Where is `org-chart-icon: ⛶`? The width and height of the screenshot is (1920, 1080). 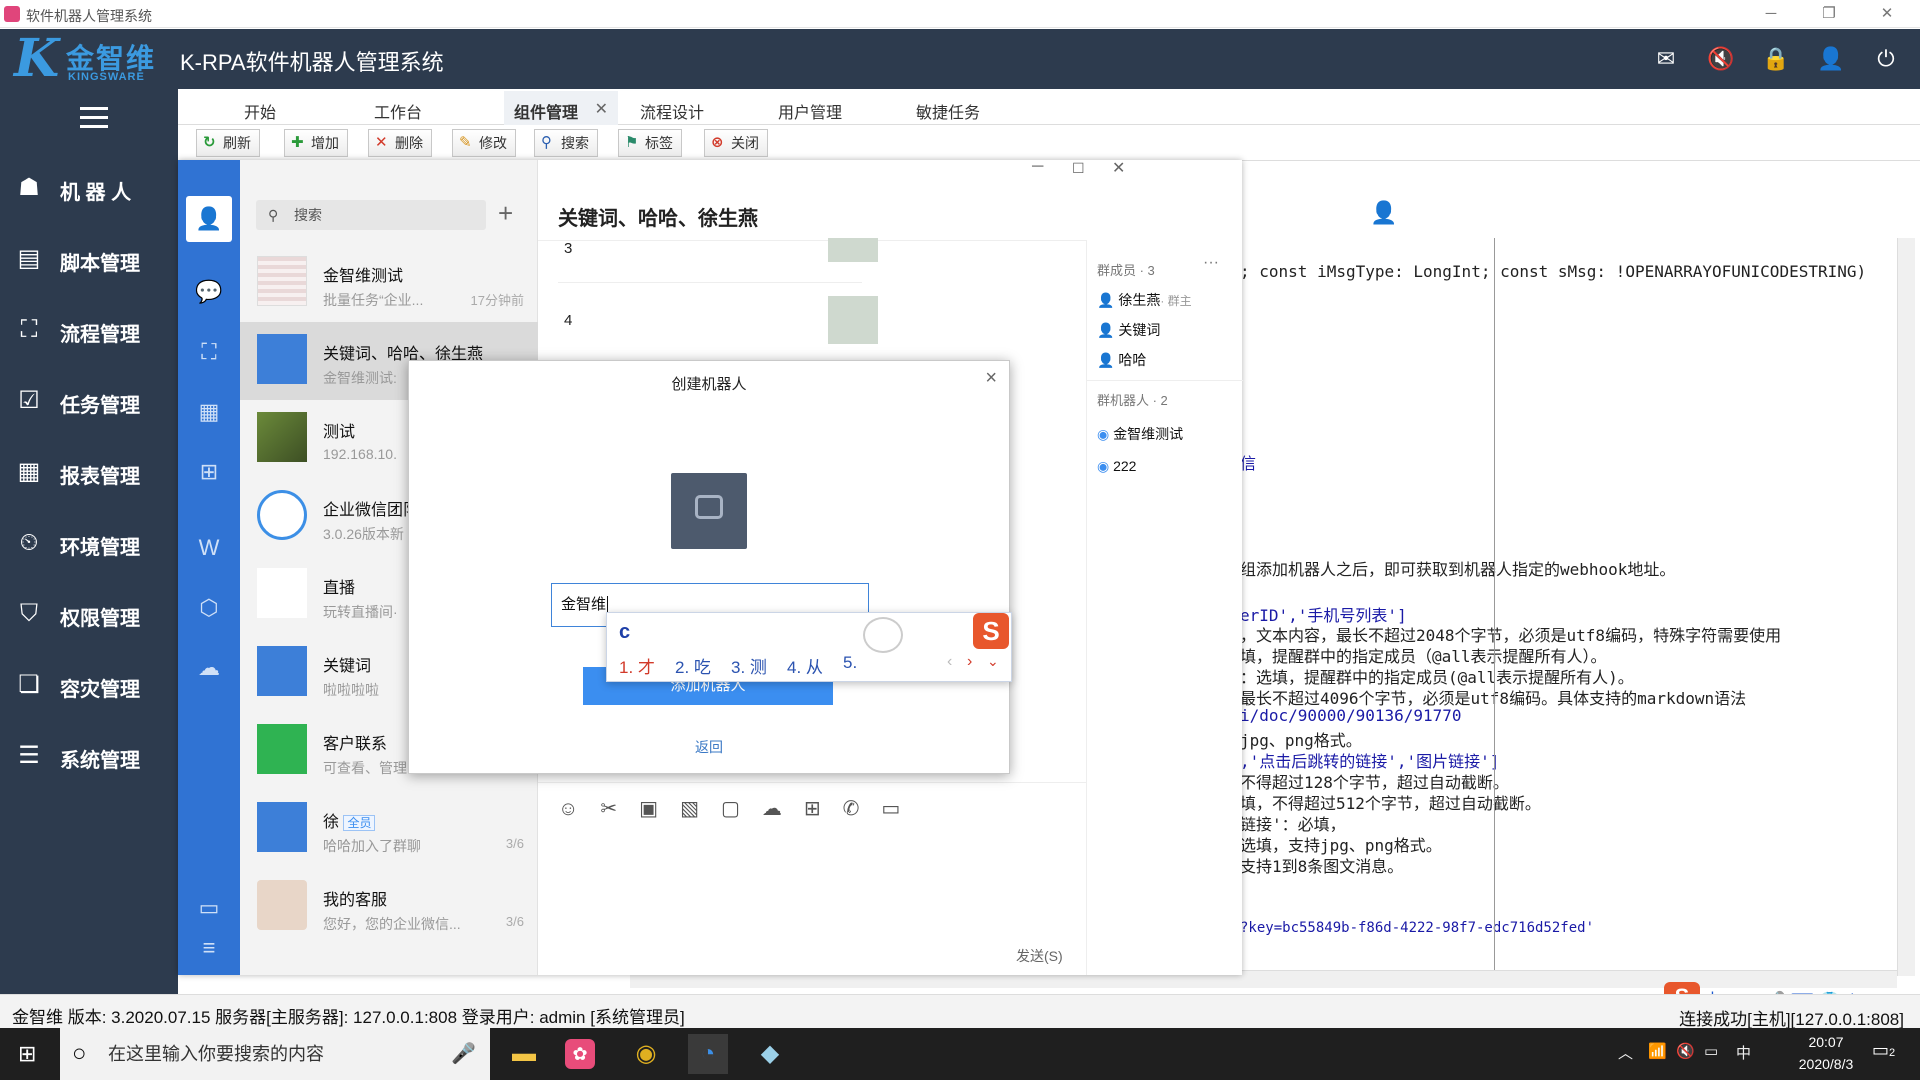
org-chart-icon: ⛶ is located at coordinates (209, 352).